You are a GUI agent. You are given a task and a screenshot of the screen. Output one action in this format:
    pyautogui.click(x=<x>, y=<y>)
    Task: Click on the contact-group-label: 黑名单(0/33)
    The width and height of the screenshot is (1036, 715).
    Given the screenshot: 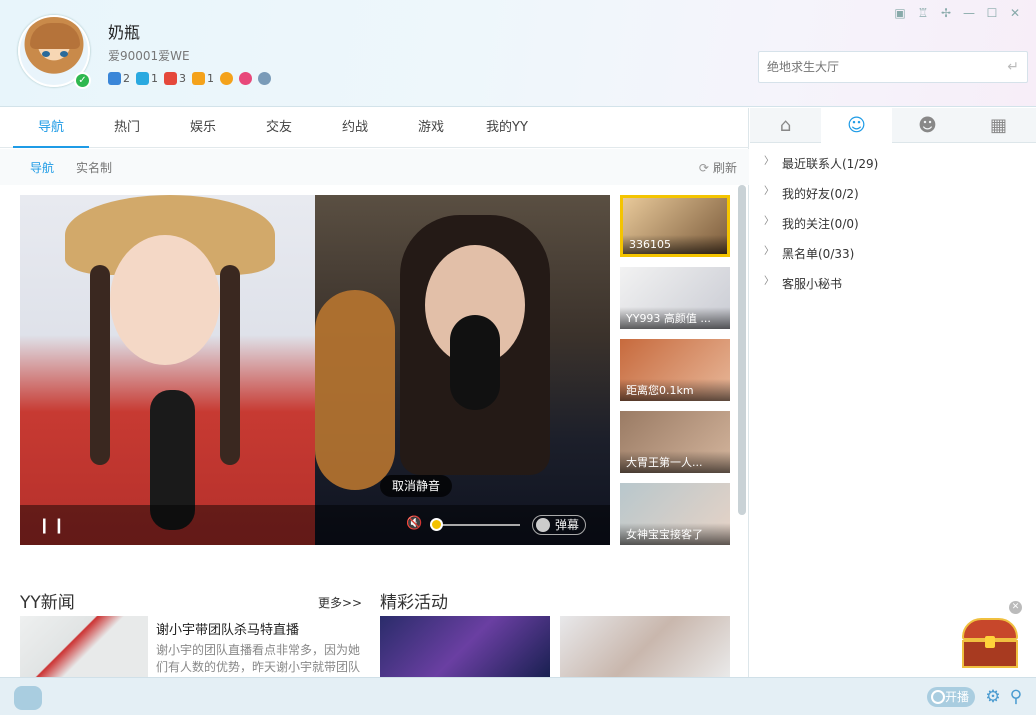 What is the action you would take?
    pyautogui.click(x=818, y=254)
    